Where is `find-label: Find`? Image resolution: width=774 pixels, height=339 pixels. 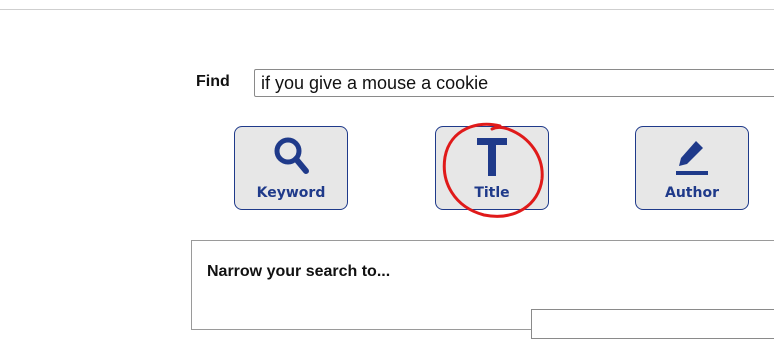
find-label: Find is located at coordinates (213, 81).